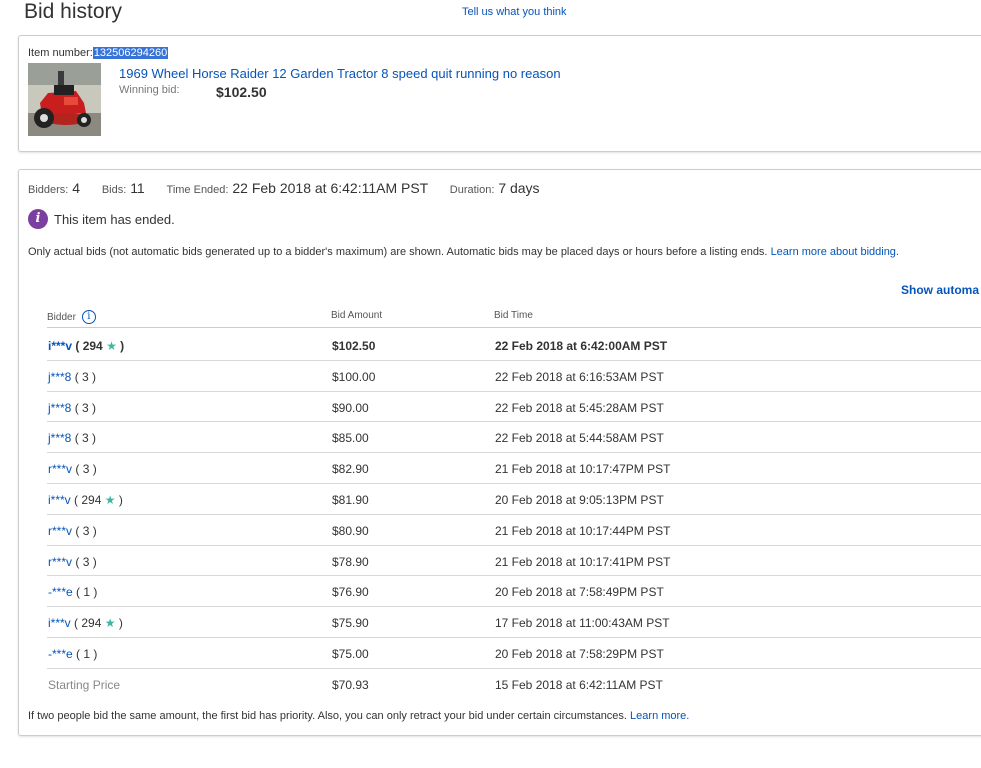  What do you see at coordinates (519, 188) in the screenshot?
I see `duration-value: 7 days` at bounding box center [519, 188].